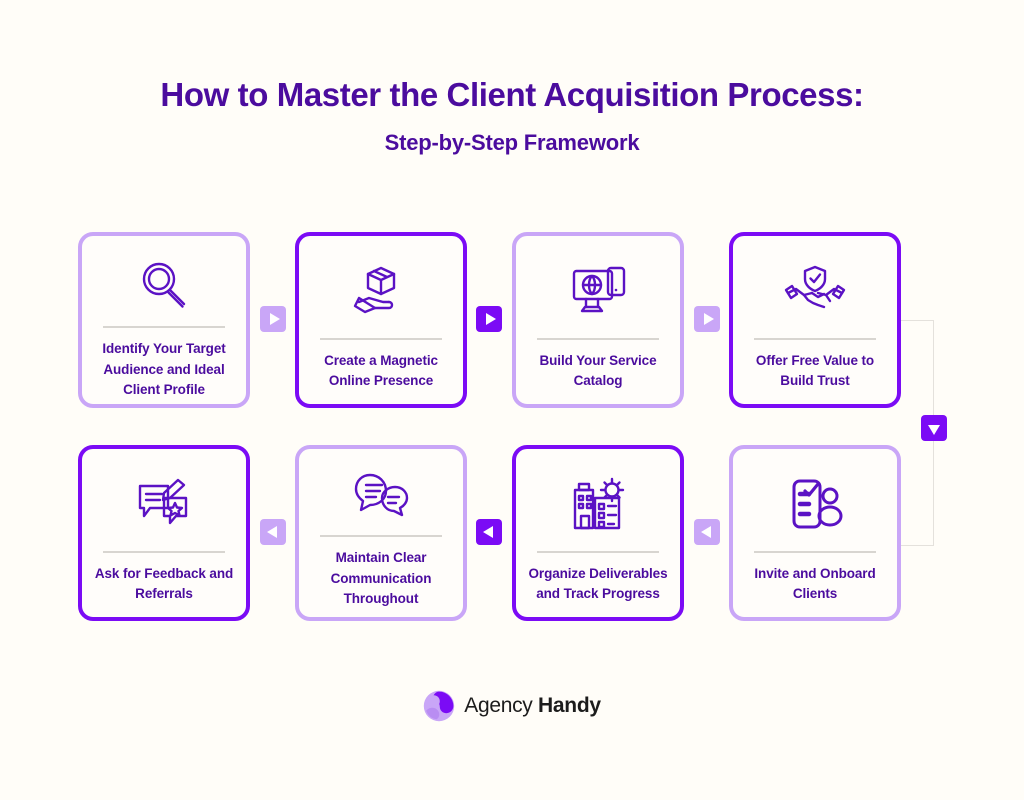 The image size is (1024, 800). Describe the element at coordinates (381, 497) in the screenshot. I see `chat-bubbles-icon` at that location.